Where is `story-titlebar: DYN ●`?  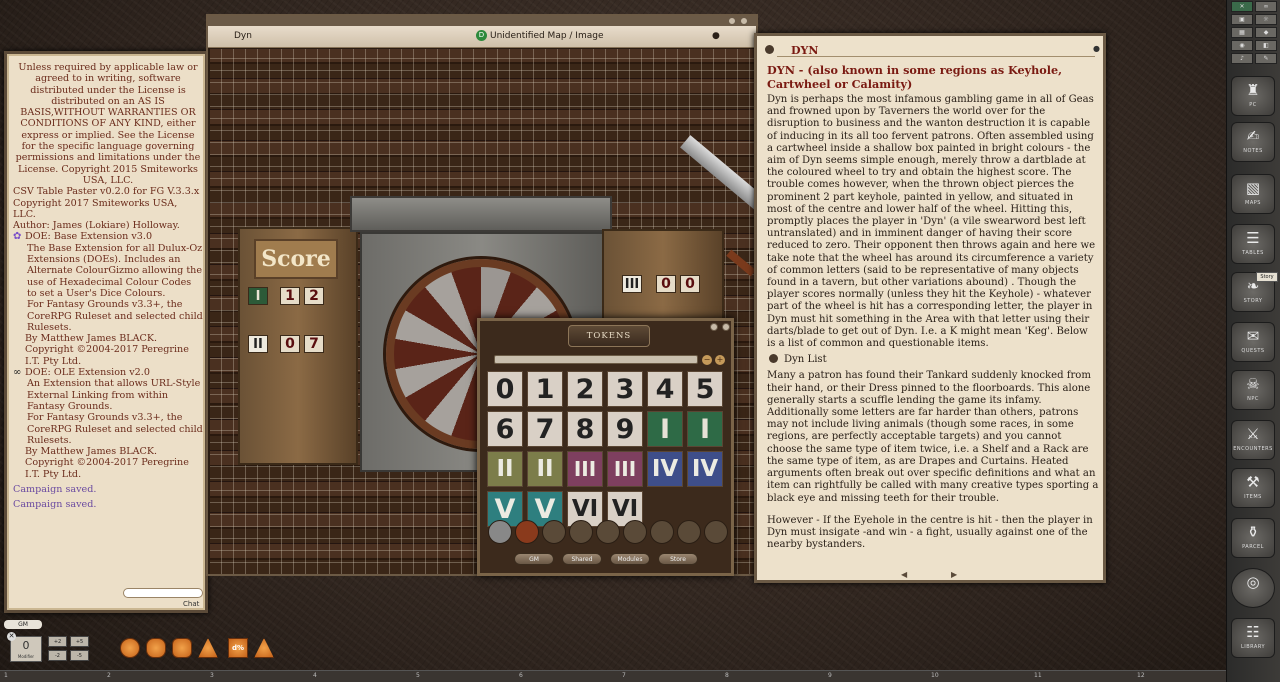
story-titlebar: DYN ● is located at coordinates (931, 49).